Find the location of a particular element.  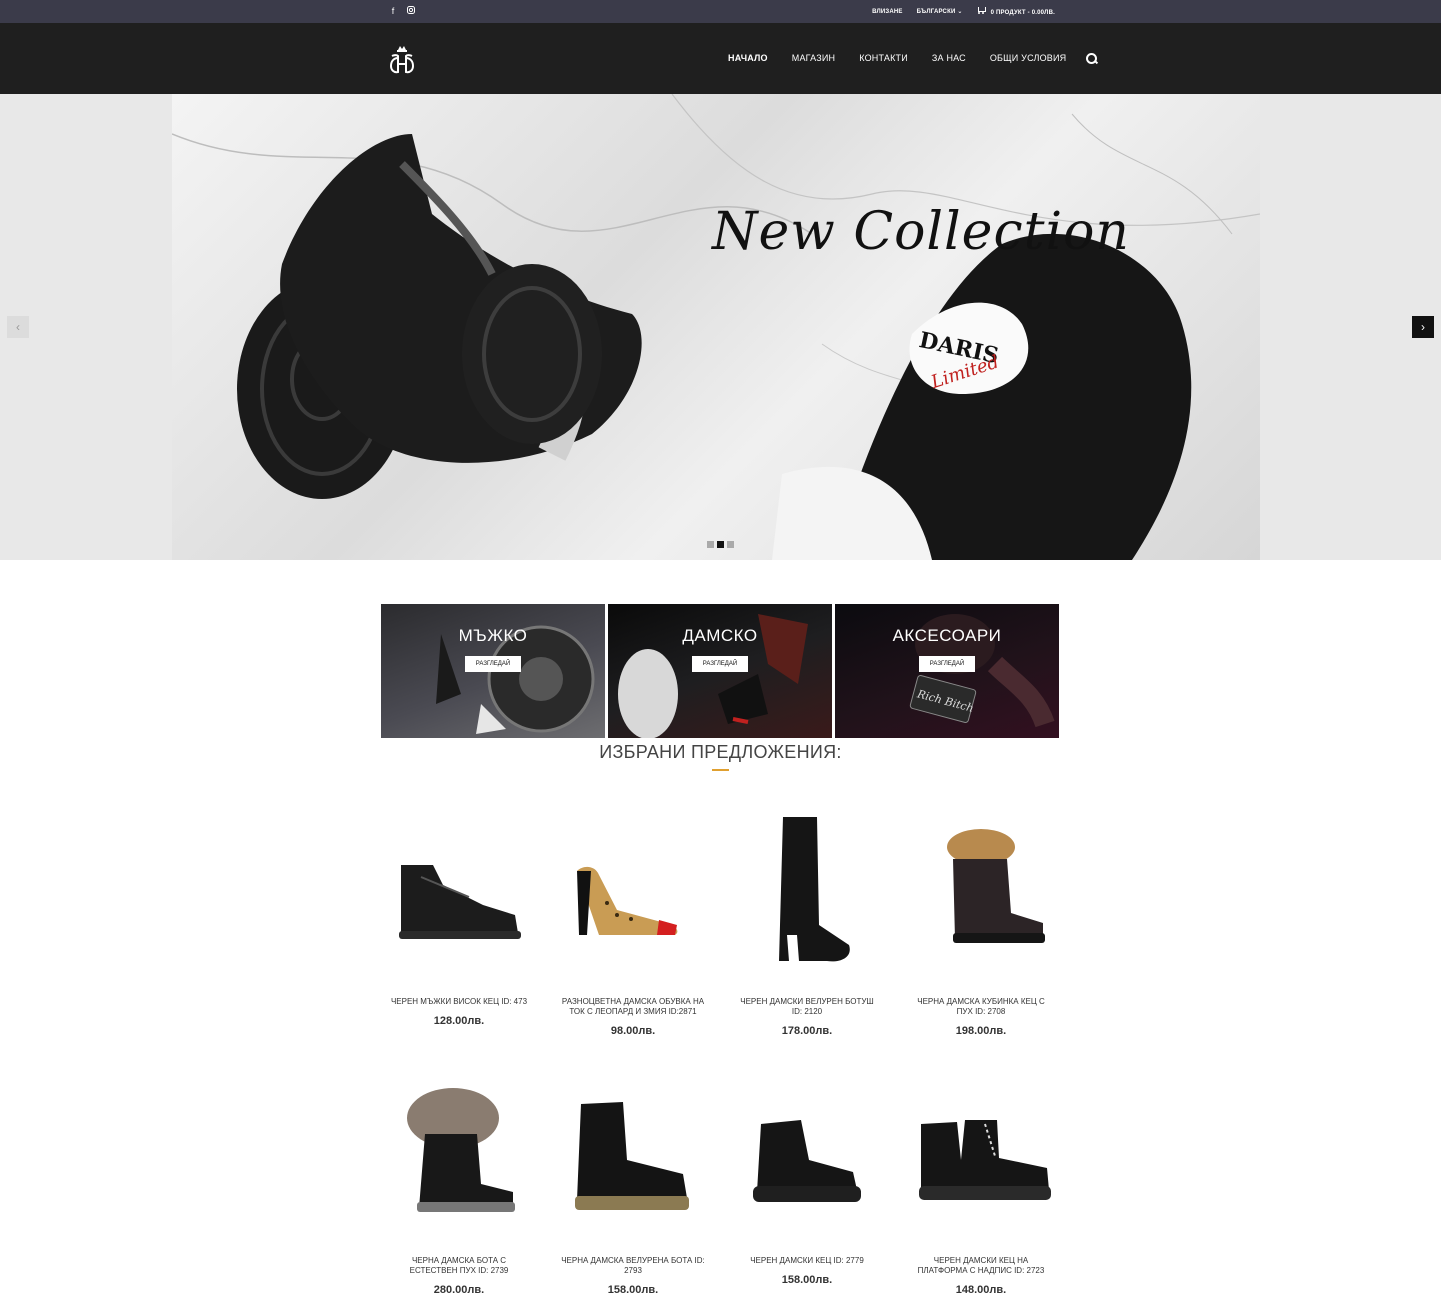

pump-icon is located at coordinates (633, 895).